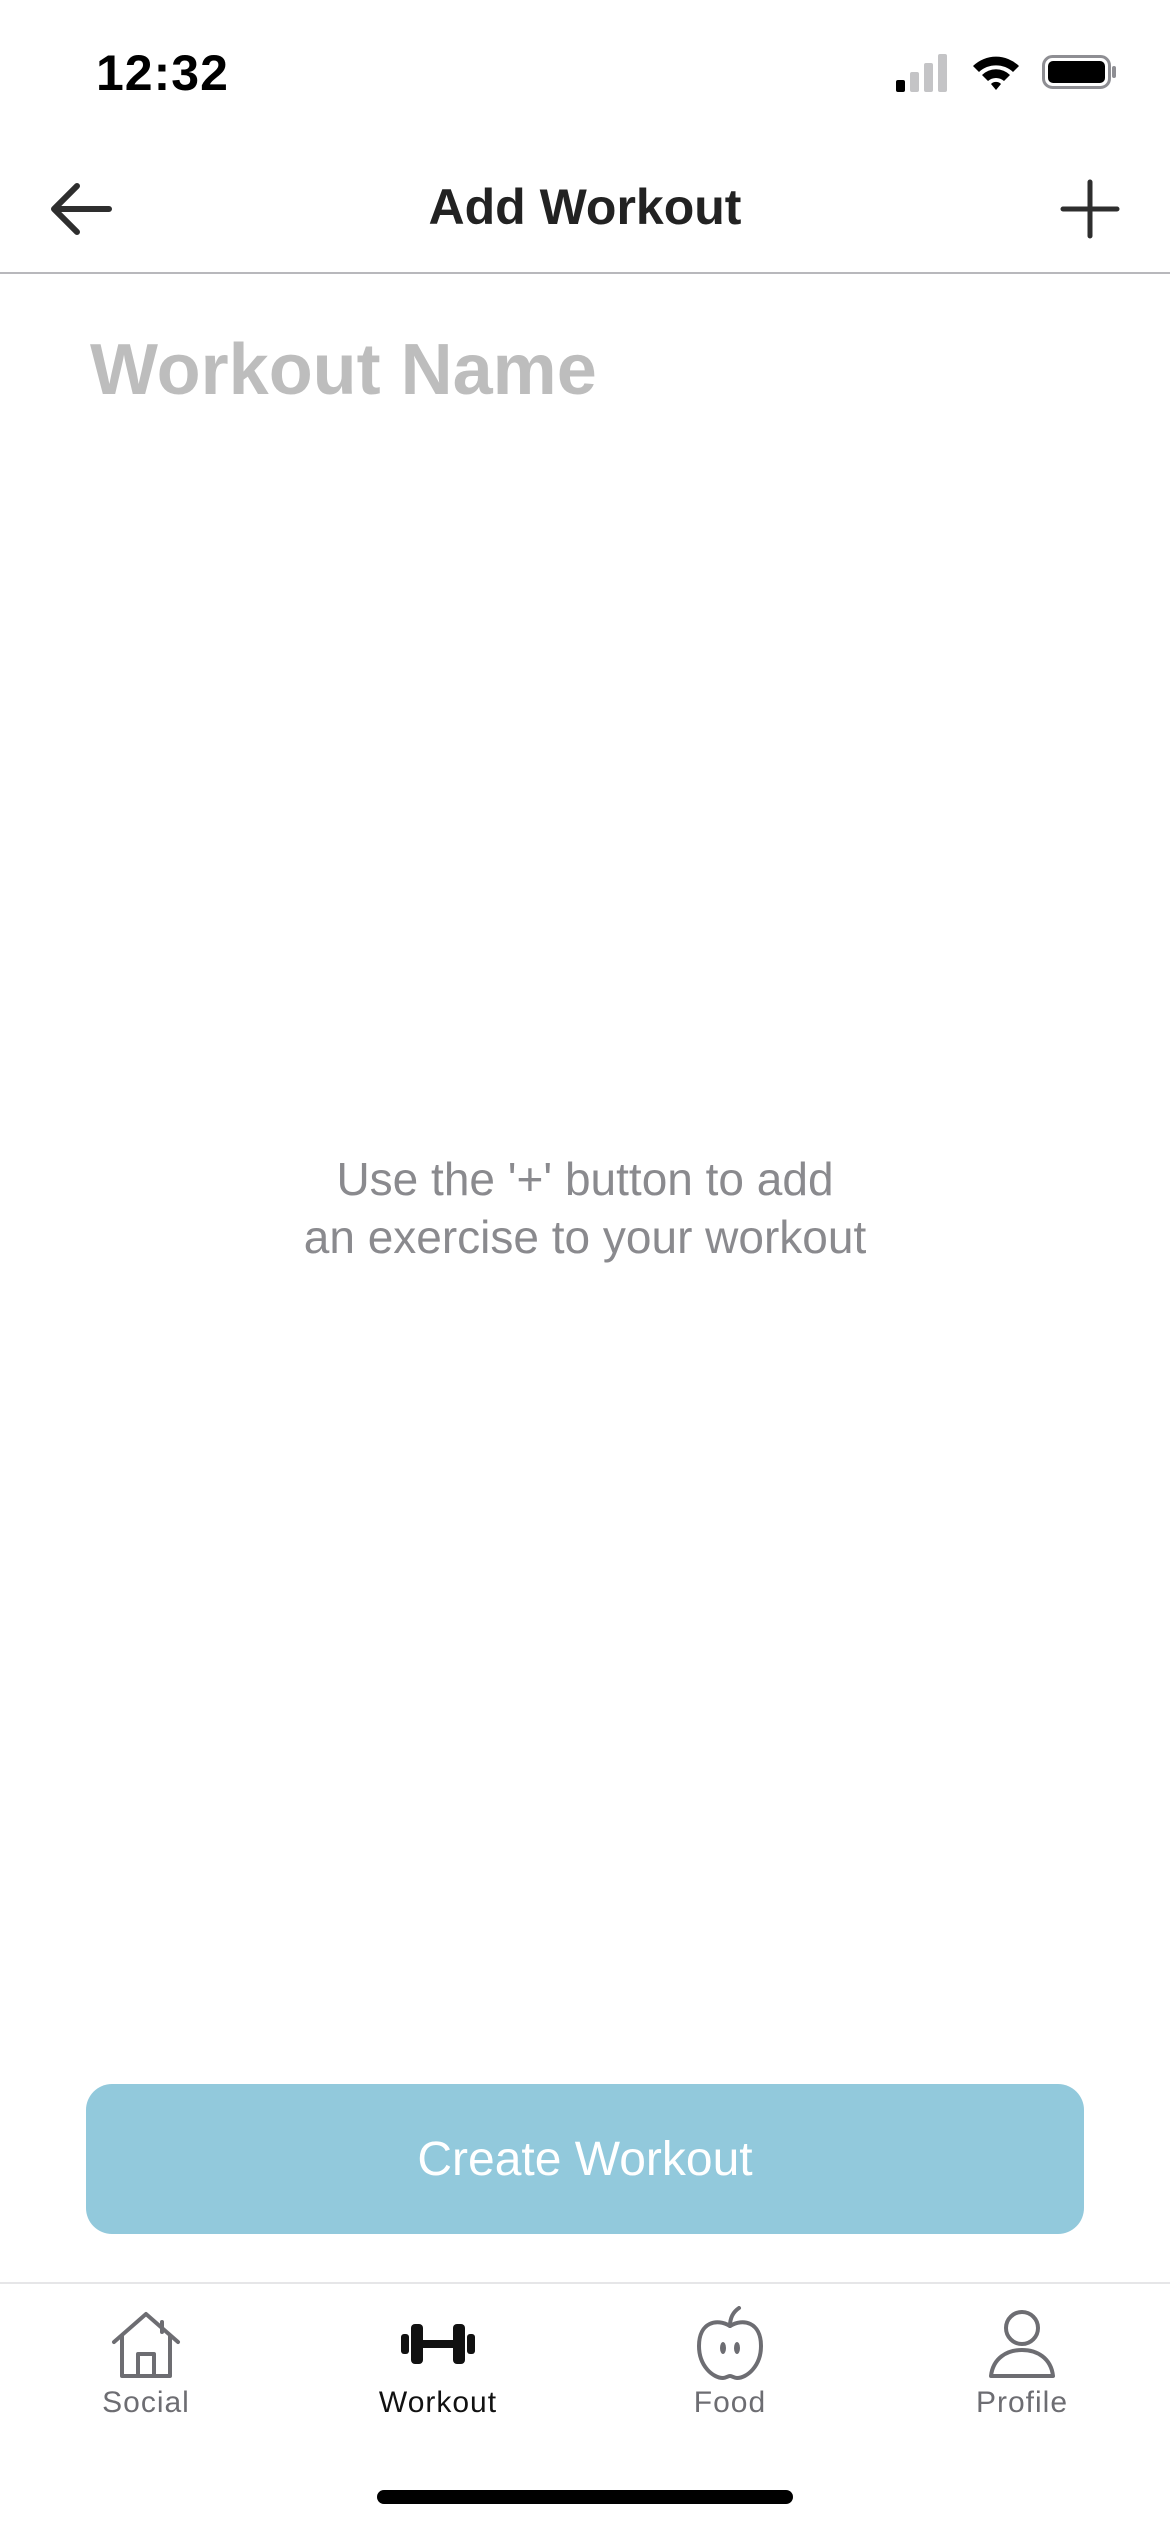 The height and width of the screenshot is (2534, 1170). Describe the element at coordinates (585, 1179) in the screenshot. I see `empty-state-line-1: Use the '+' button to add` at that location.